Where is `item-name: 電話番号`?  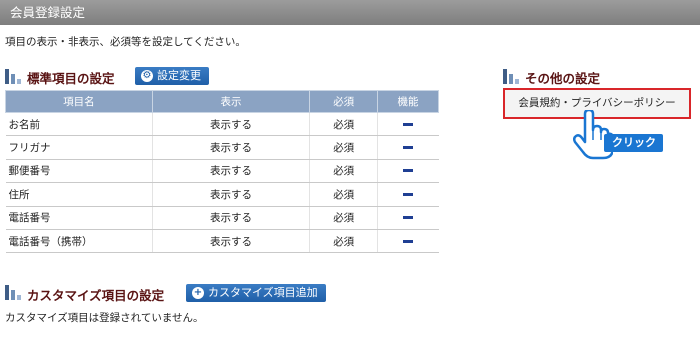
item-name: 電話番号 is located at coordinates (79, 218).